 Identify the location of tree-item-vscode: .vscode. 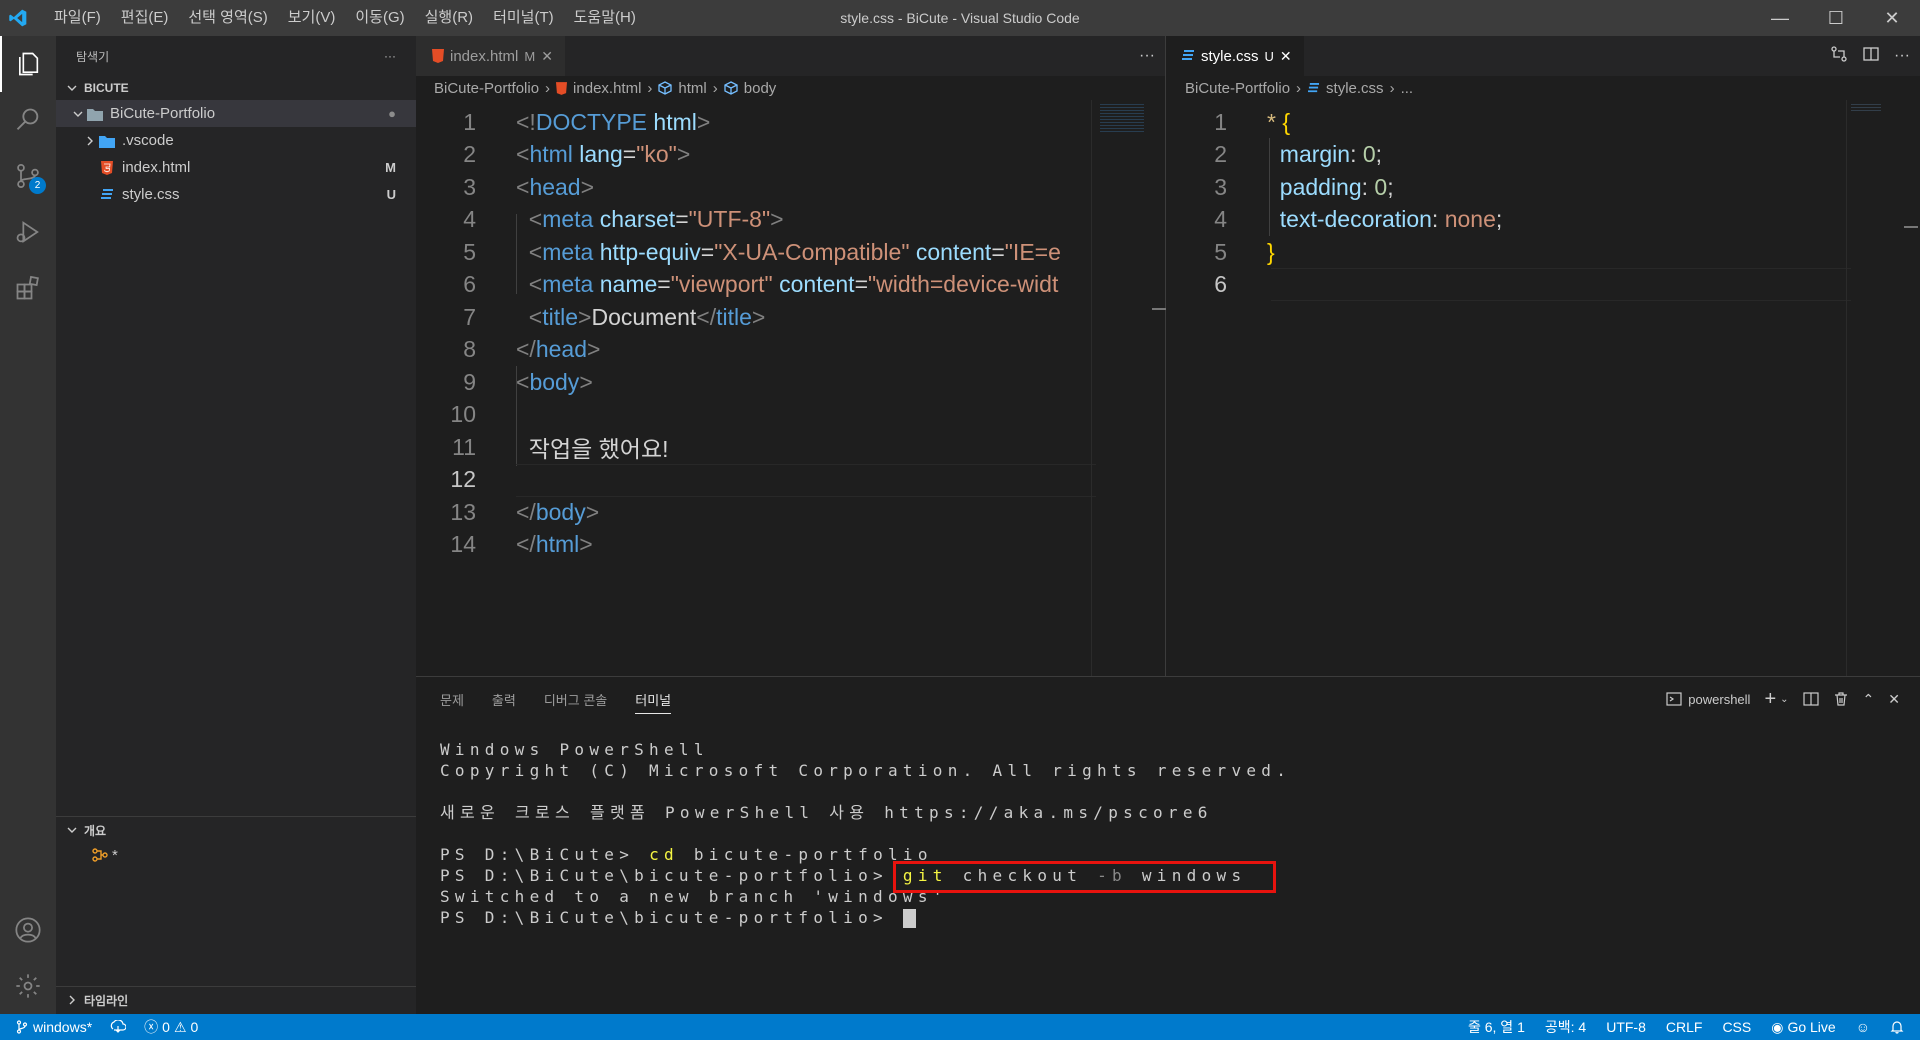
(236, 140).